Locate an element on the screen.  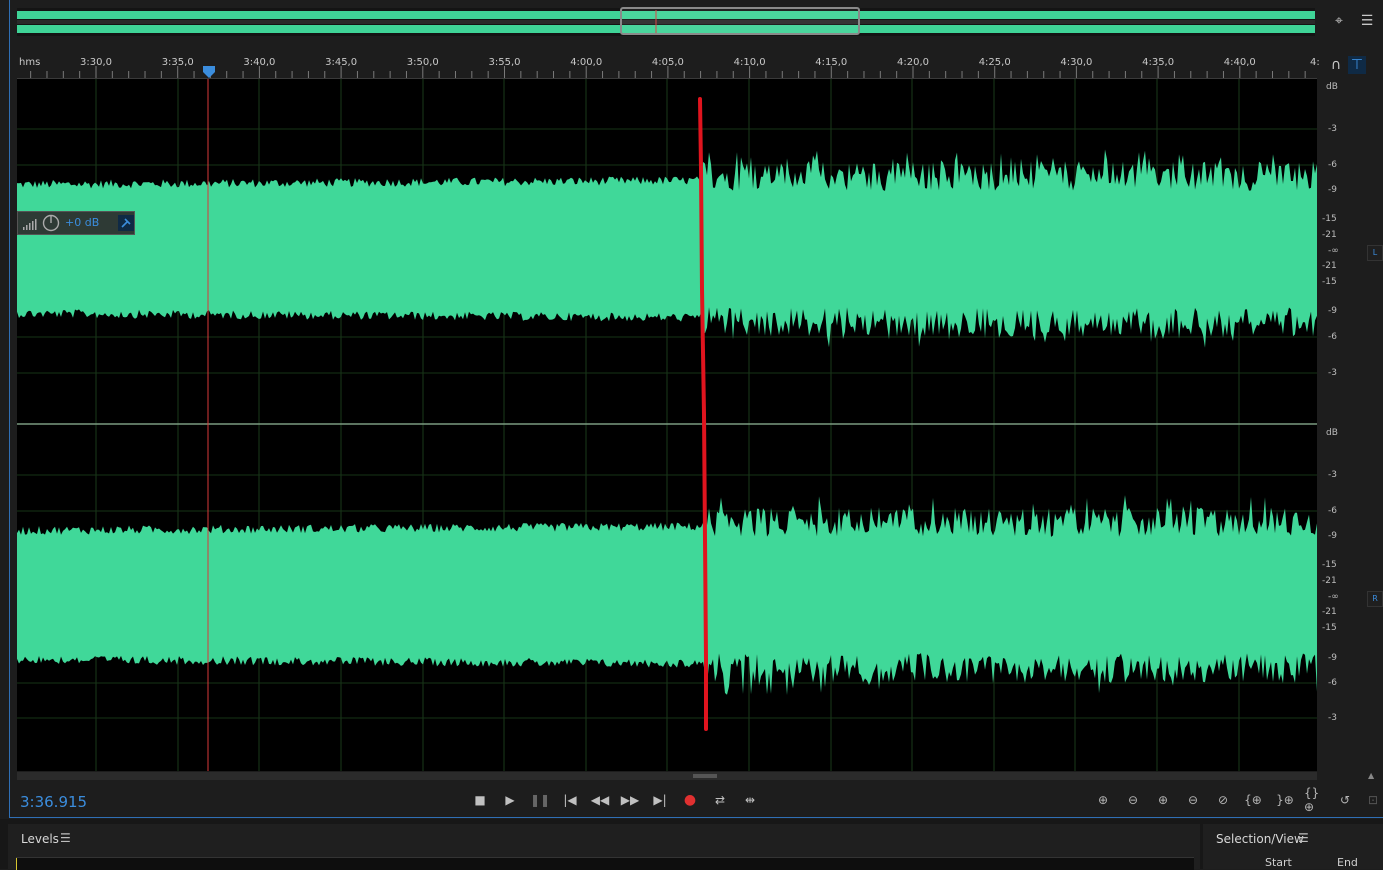
ruler-tick-label: 3:55,0 is located at coordinates (504, 62).